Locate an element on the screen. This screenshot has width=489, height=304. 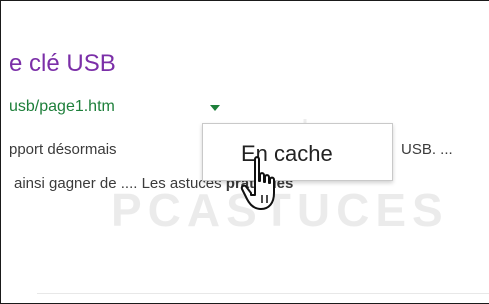
hand-pointer-icon is located at coordinates (257, 183).